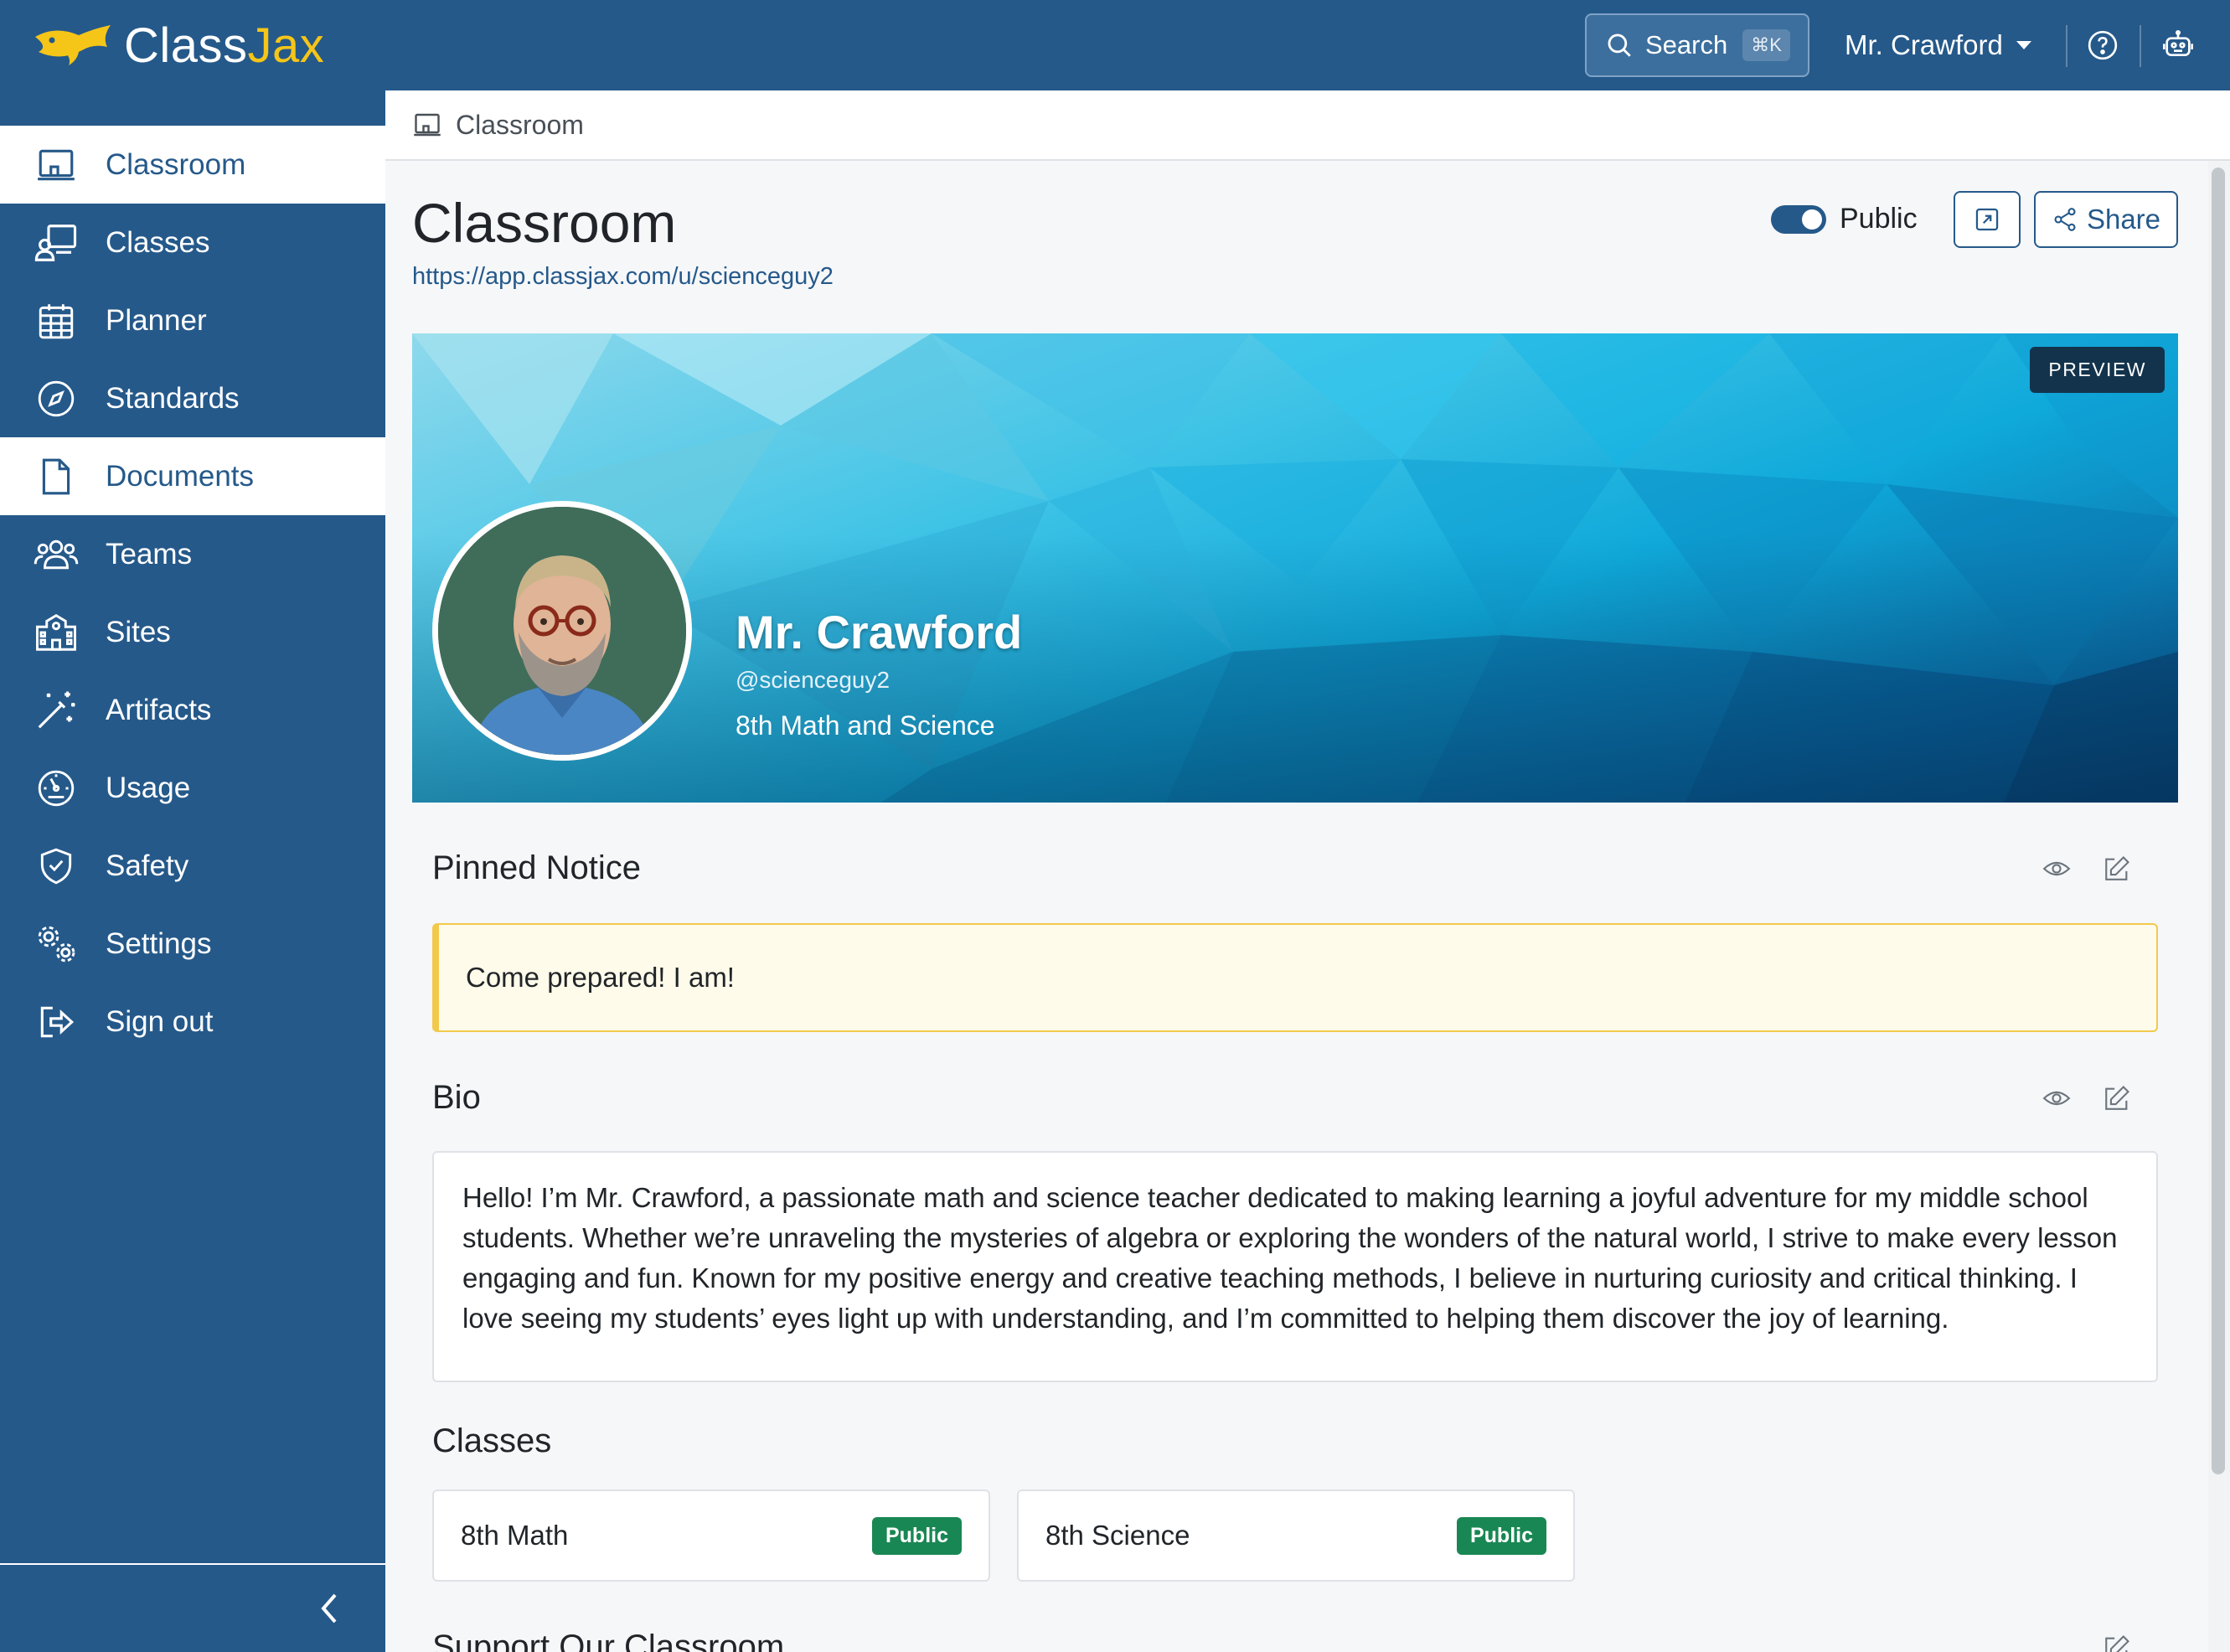  What do you see at coordinates (192, 632) in the screenshot?
I see `sidebar-item-sites: Sites` at bounding box center [192, 632].